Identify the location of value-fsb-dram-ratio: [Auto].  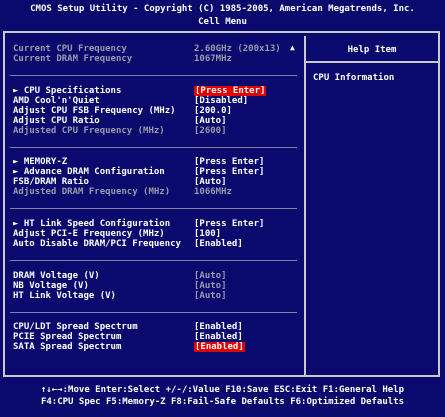
(210, 182).